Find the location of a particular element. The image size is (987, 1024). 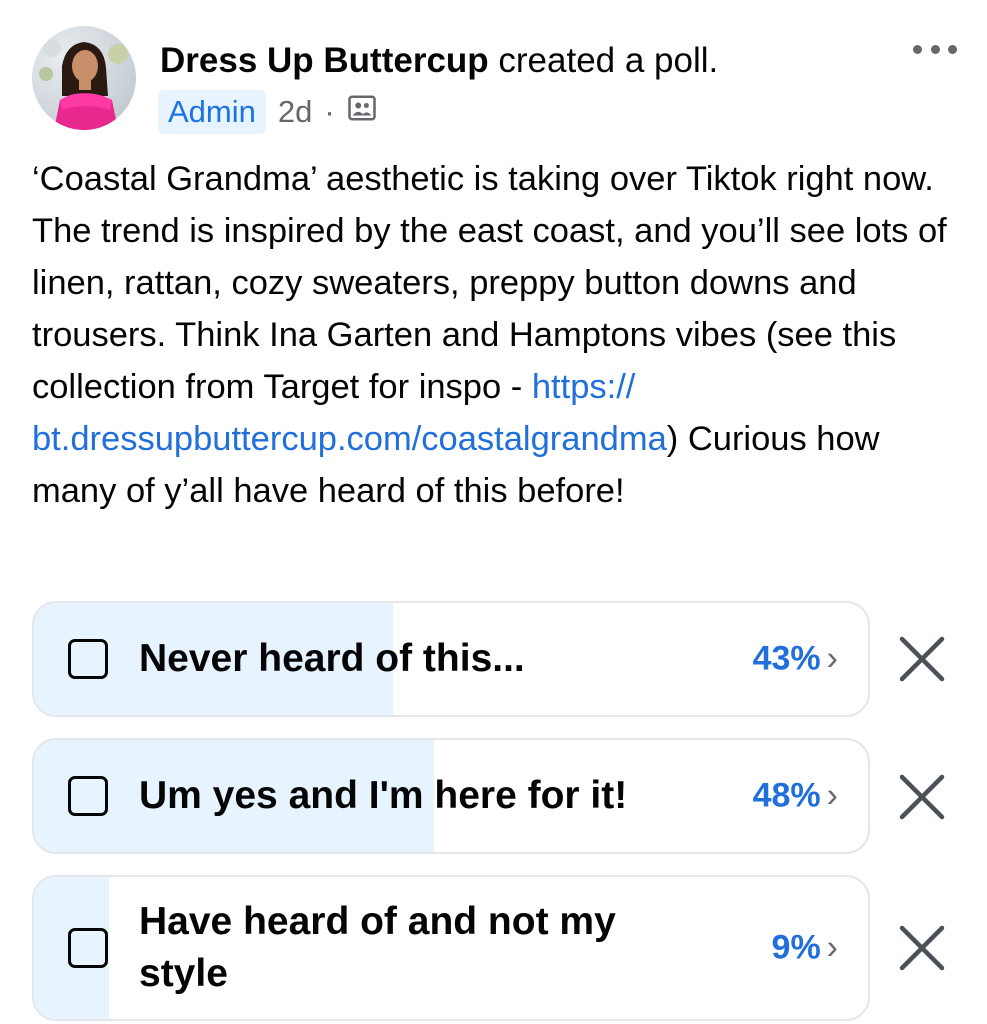

admin-badge: Admin is located at coordinates (212, 112).